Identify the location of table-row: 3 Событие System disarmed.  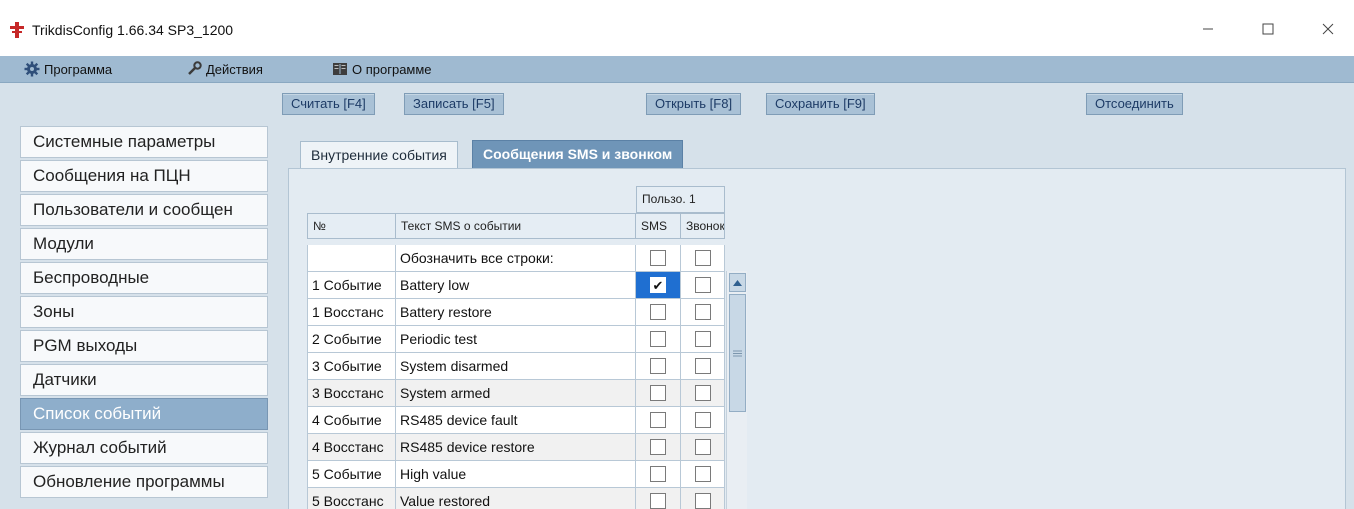
(516, 366).